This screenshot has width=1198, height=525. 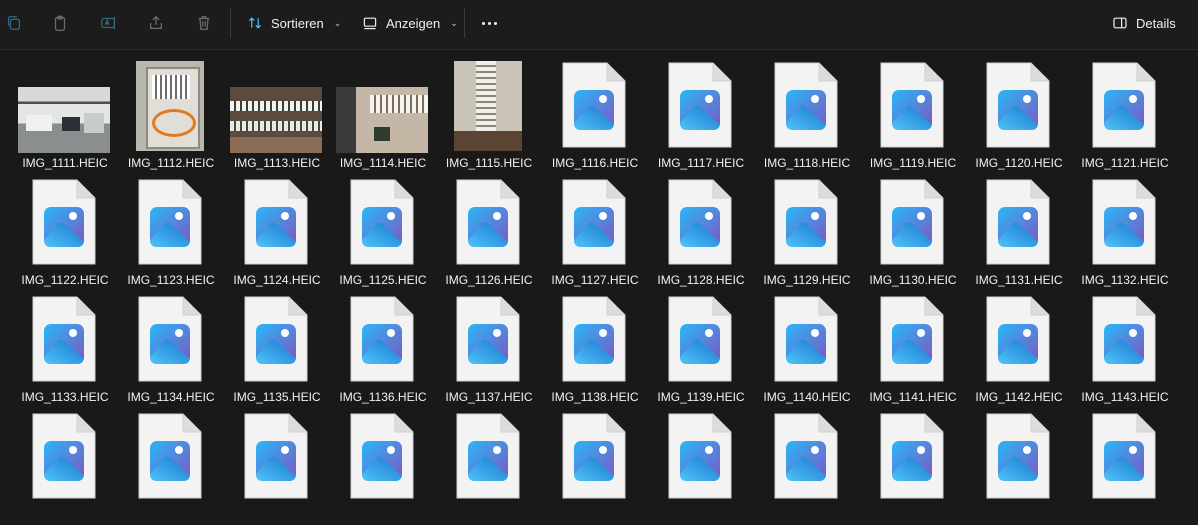 What do you see at coordinates (65, 163) in the screenshot?
I see `file-name: IMG_1111.HEIC` at bounding box center [65, 163].